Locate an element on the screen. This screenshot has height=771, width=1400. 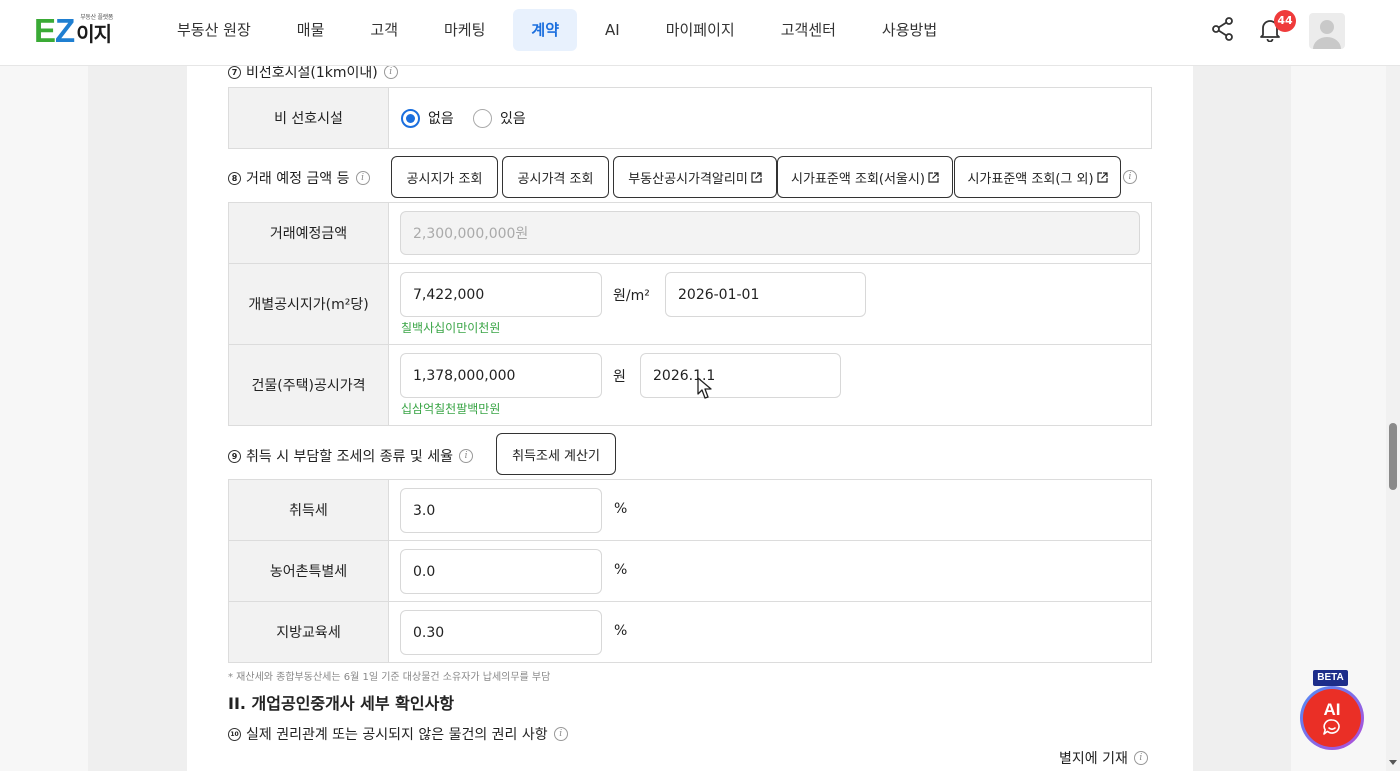
seoul-standard-price-button: 시가표준액 조회(서울시) is located at coordinates (865, 177).